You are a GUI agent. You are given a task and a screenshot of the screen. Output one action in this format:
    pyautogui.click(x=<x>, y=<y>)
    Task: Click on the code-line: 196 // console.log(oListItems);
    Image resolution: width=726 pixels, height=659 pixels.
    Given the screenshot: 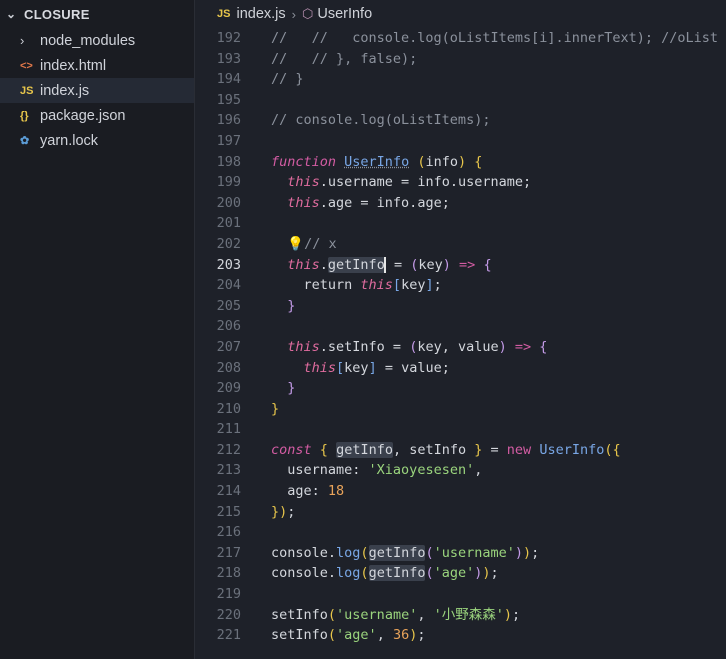 What is the action you would take?
    pyautogui.click(x=460, y=120)
    